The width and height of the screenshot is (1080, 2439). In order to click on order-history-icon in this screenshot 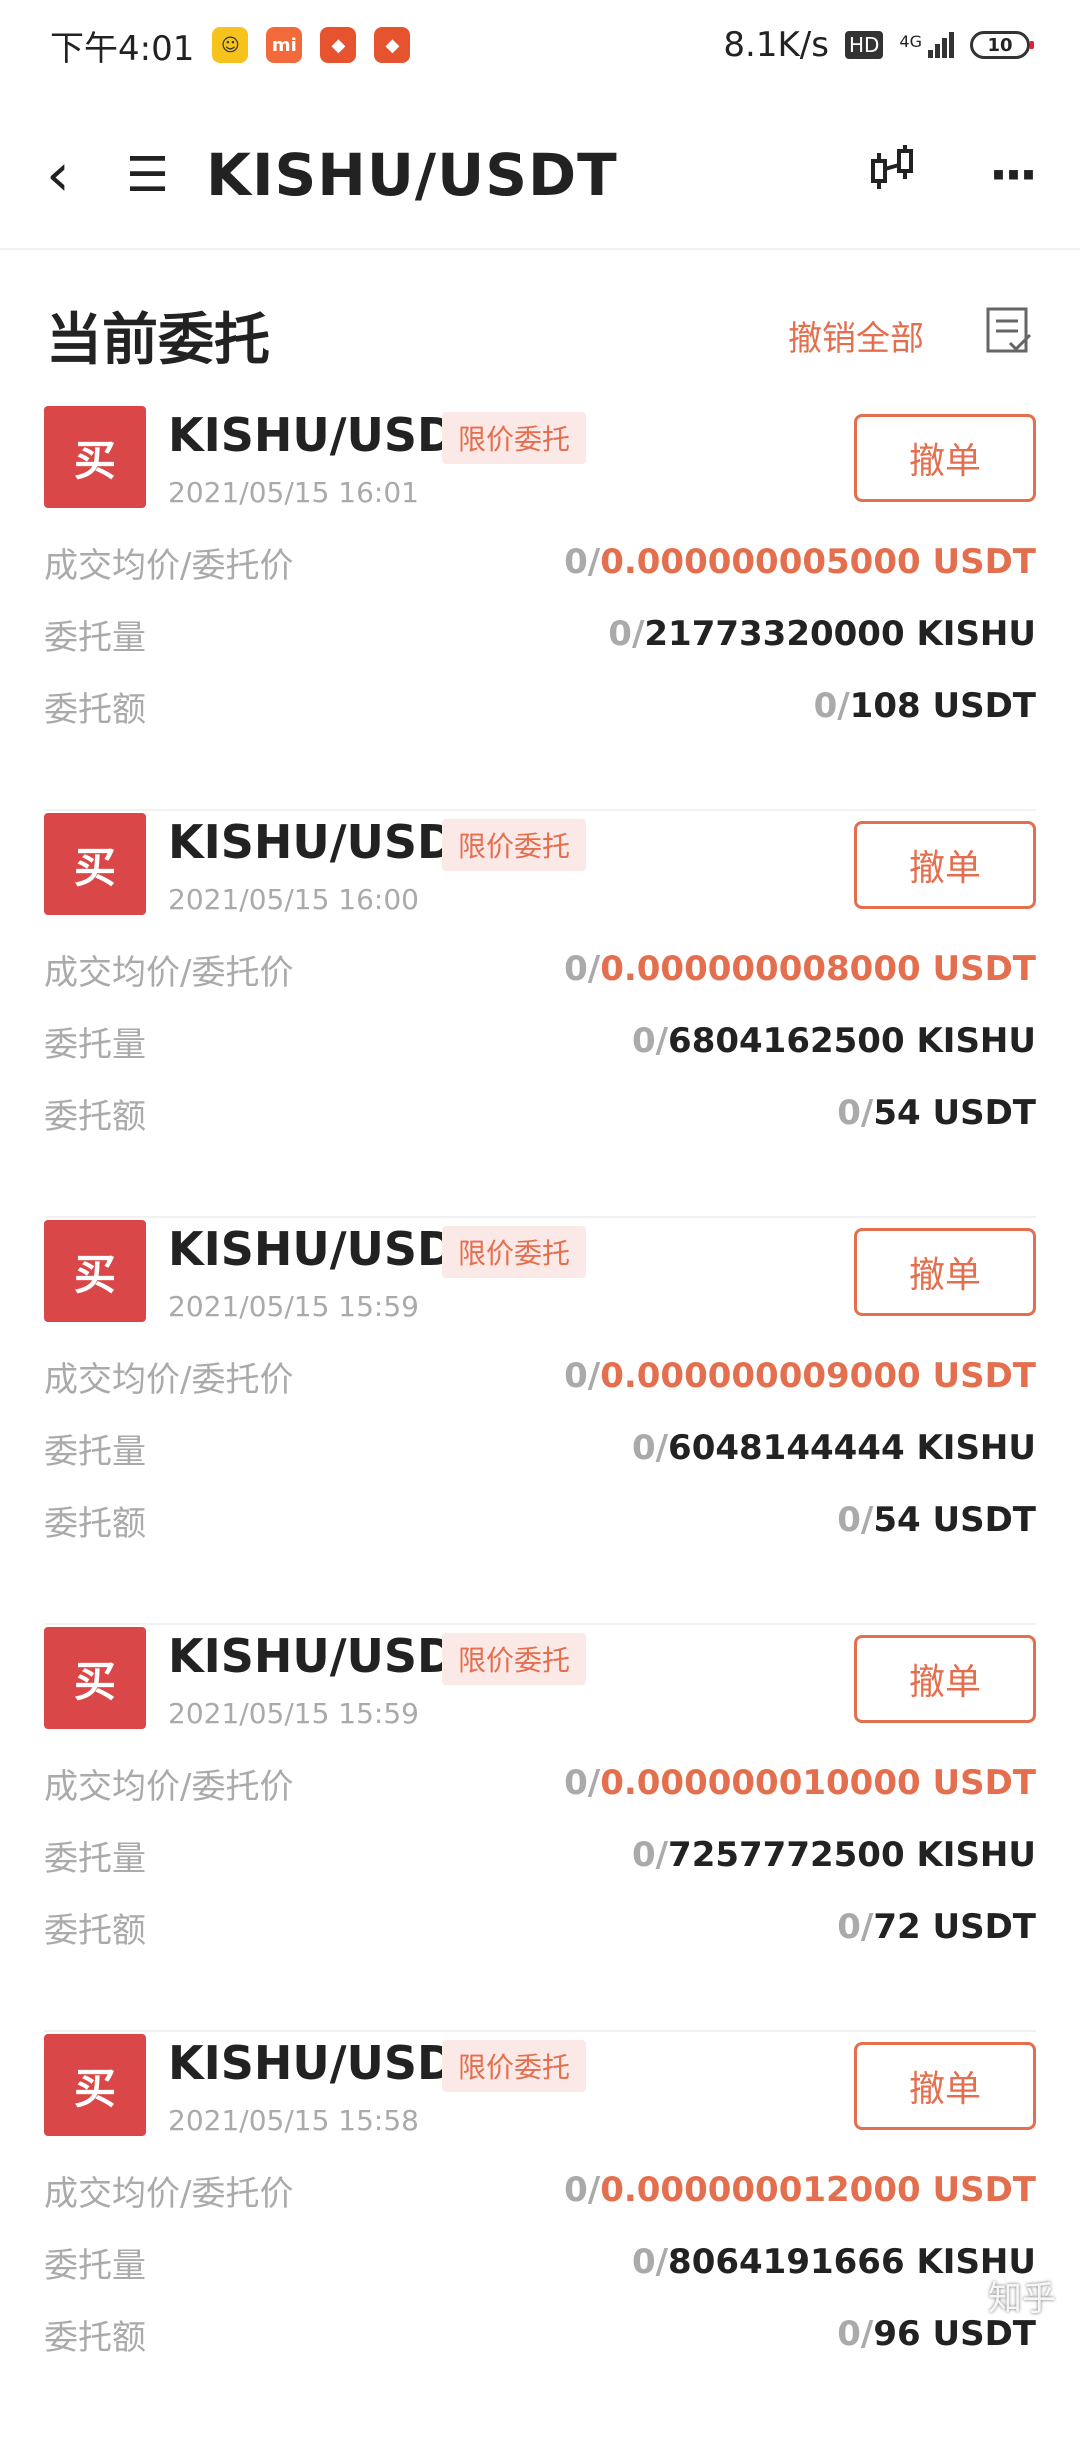, I will do `click(1009, 335)`.